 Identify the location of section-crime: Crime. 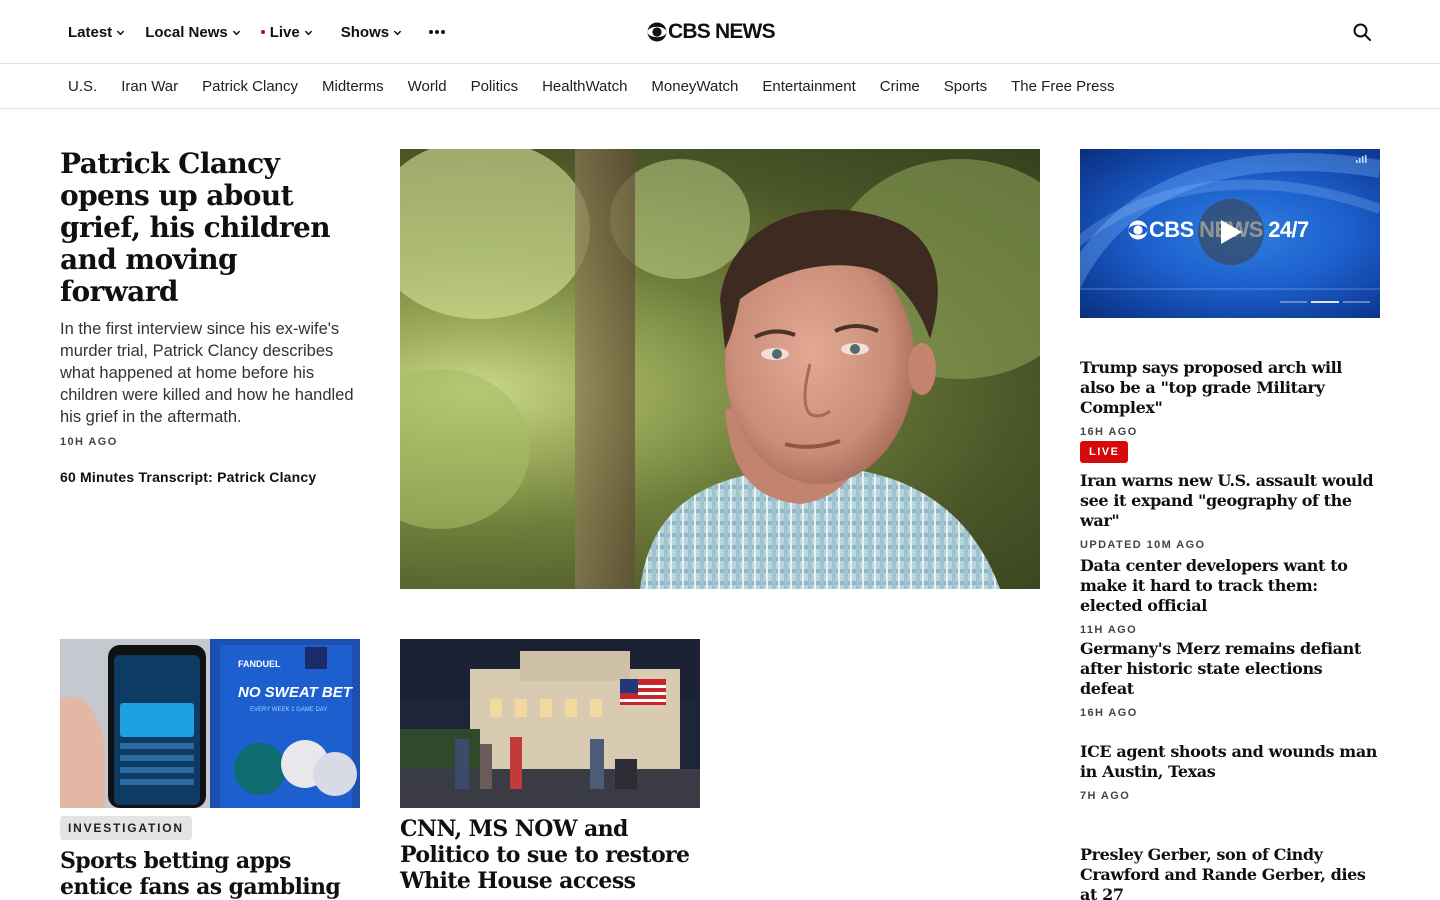
(900, 86).